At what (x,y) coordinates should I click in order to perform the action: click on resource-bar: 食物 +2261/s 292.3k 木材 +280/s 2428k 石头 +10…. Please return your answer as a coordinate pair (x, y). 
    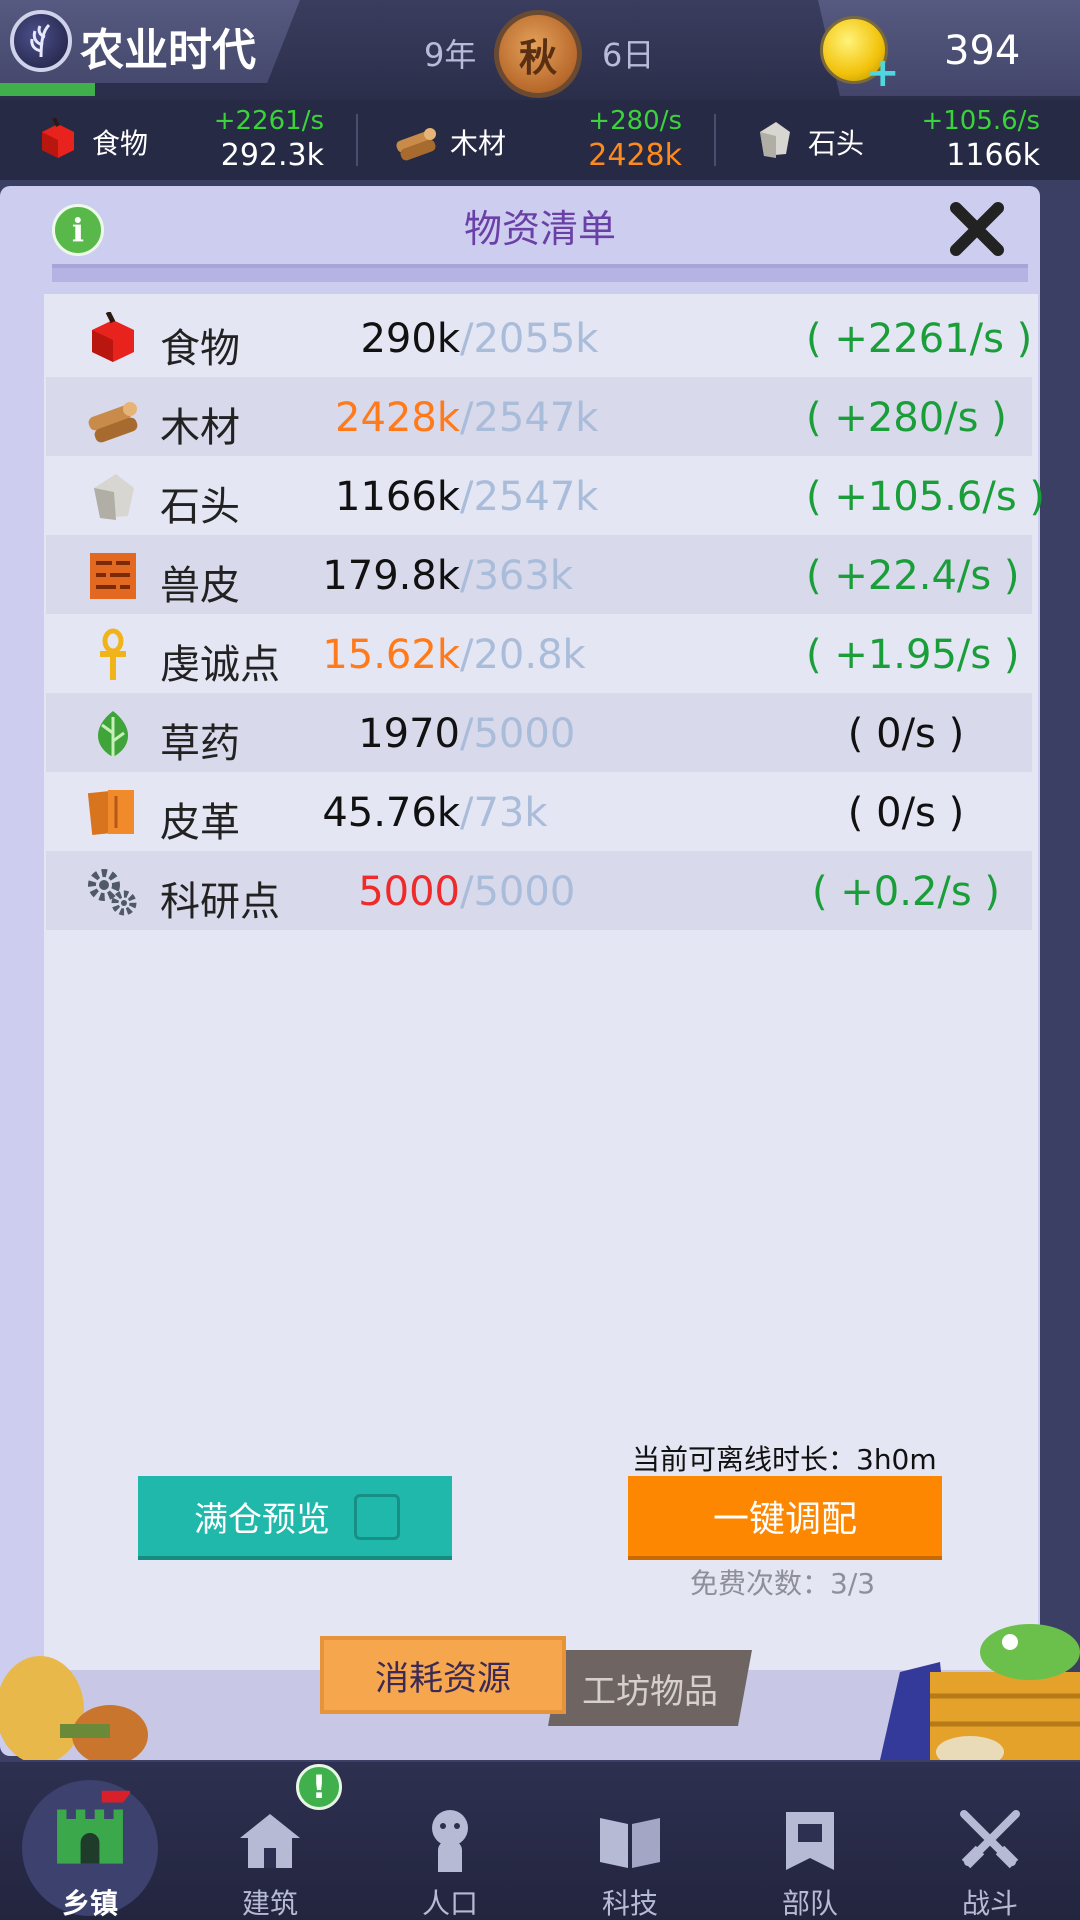
    Looking at the image, I should click on (540, 140).